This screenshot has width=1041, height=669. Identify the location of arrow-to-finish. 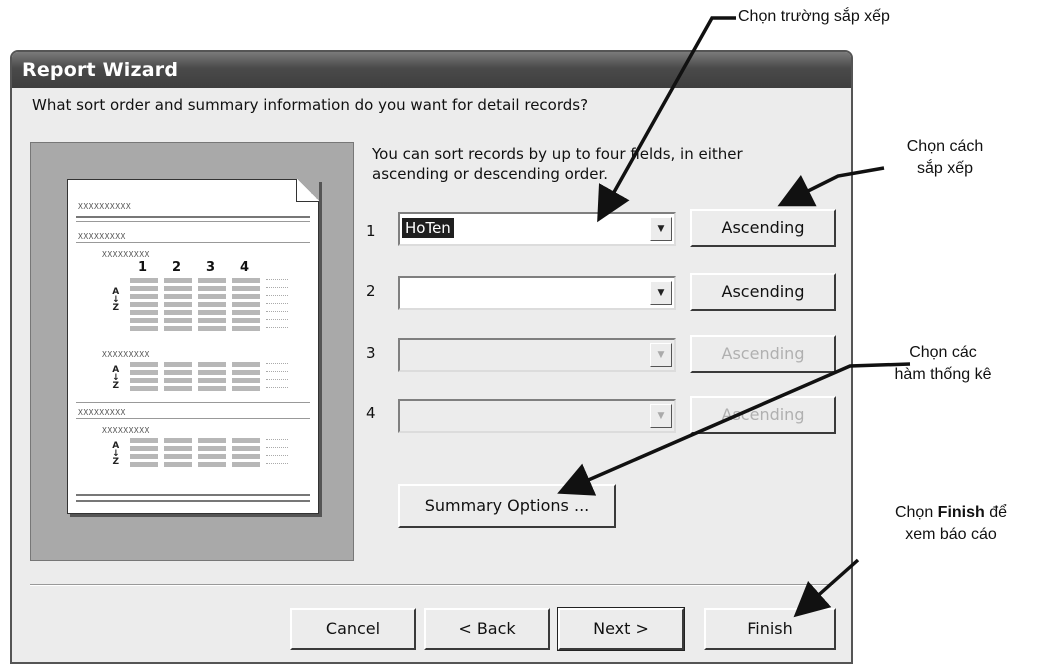
(826, 588).